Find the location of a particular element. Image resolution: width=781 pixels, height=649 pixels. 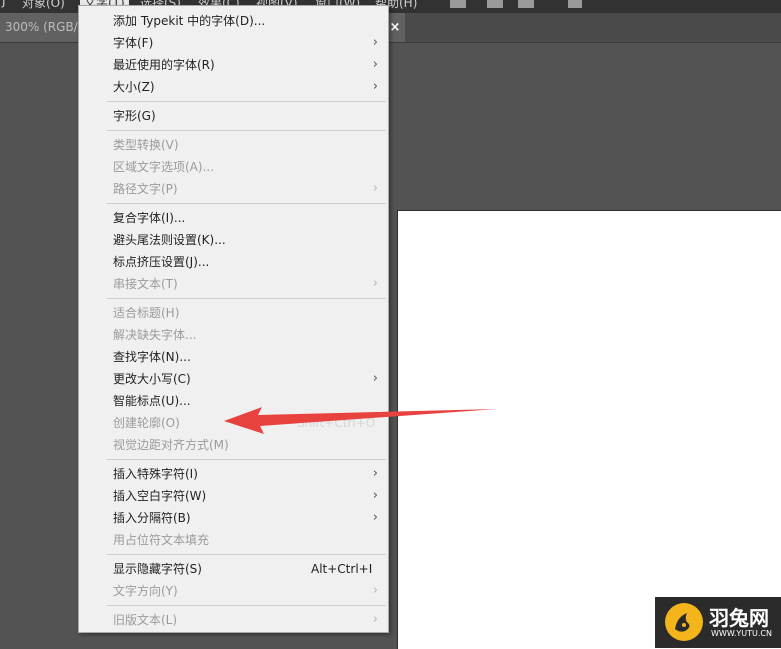

watermark-logo: 羽兔网 WWW.YUTU.CN is located at coordinates (718, 622).